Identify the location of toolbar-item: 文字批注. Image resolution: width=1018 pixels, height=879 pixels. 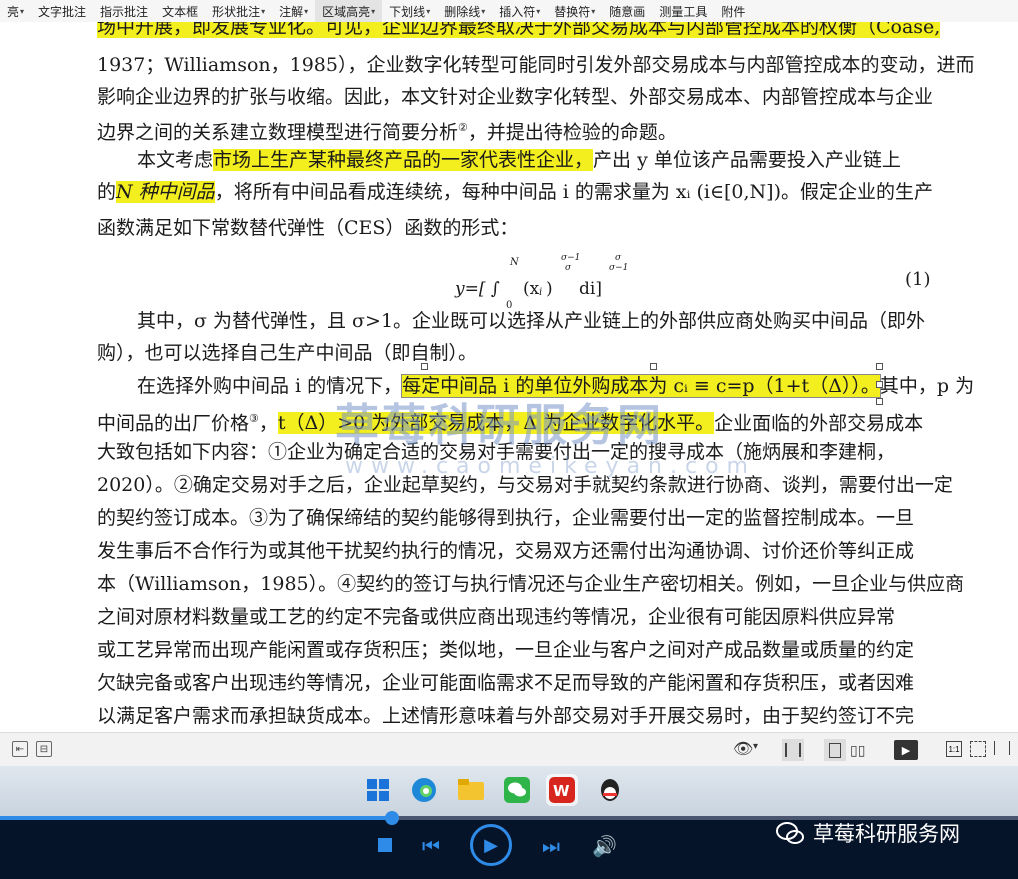
(62, 11).